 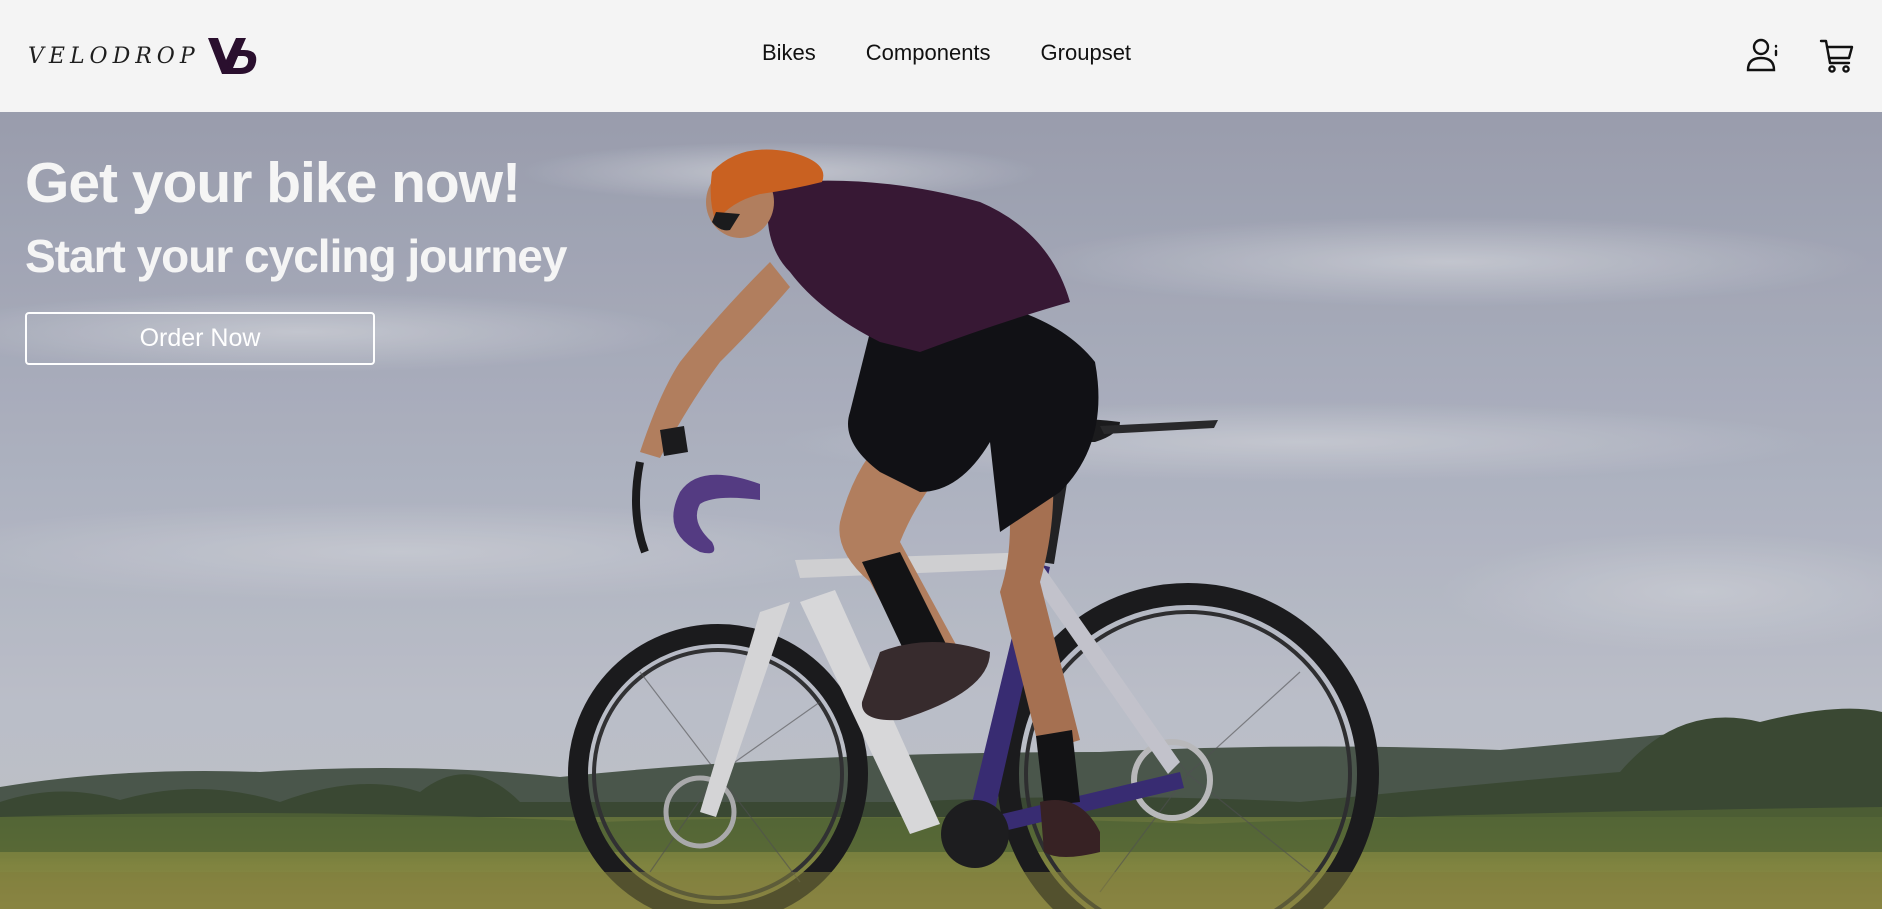 I want to click on logo-mark-icon, so click(x=231, y=56).